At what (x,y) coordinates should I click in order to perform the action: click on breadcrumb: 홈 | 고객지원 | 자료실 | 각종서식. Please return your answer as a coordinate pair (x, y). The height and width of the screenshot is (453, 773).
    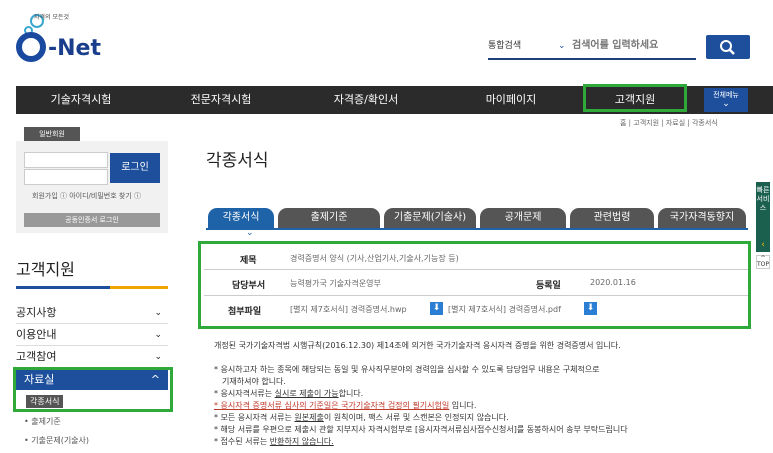
    Looking at the image, I should click on (669, 123).